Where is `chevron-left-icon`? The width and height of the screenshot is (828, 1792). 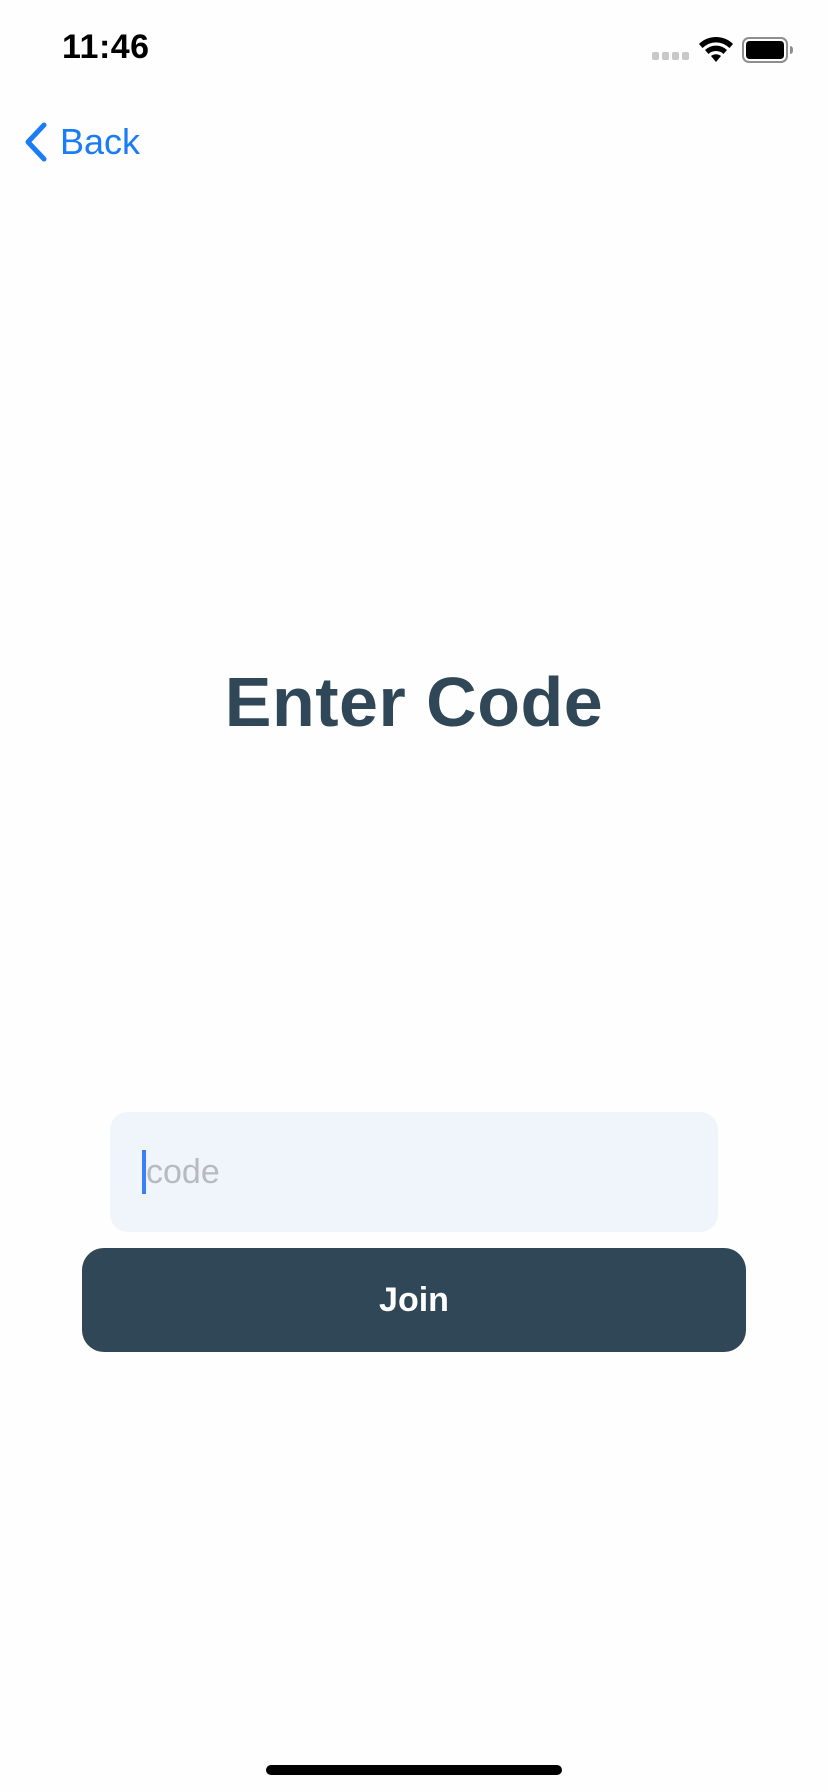 chevron-left-icon is located at coordinates (36, 142).